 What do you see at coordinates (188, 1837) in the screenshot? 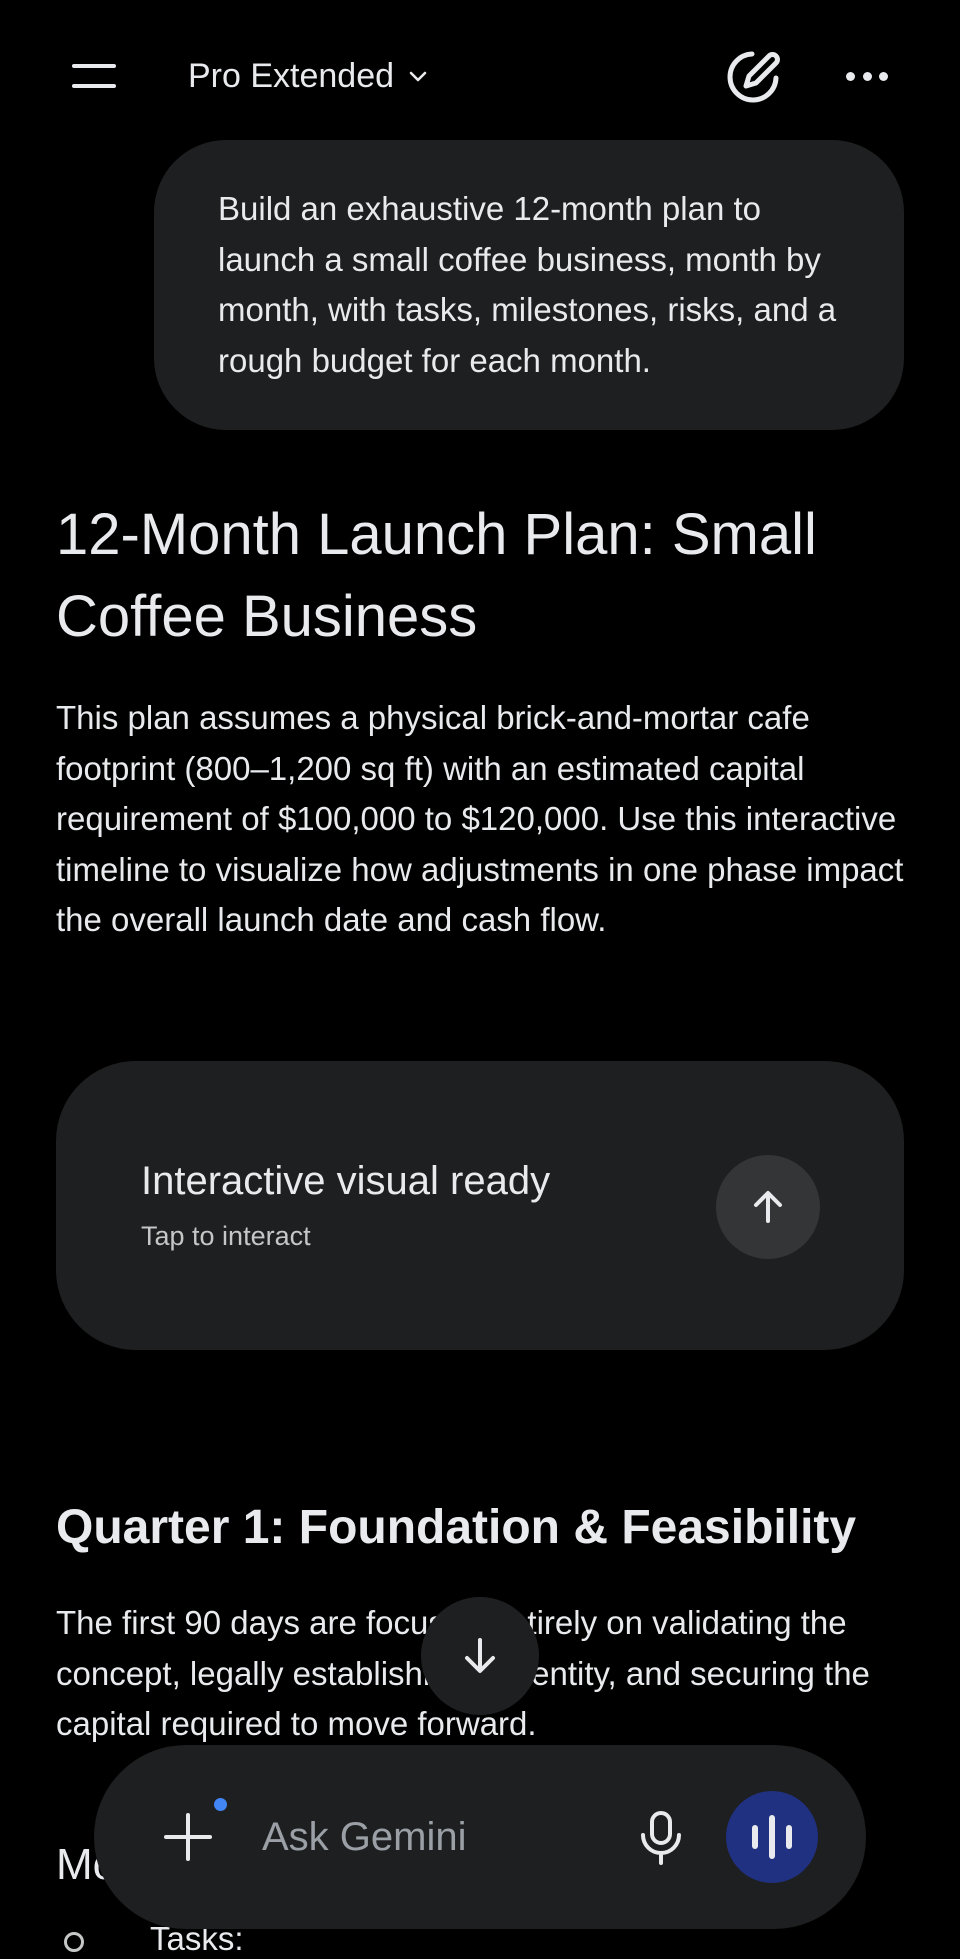
I see `plus-icon` at bounding box center [188, 1837].